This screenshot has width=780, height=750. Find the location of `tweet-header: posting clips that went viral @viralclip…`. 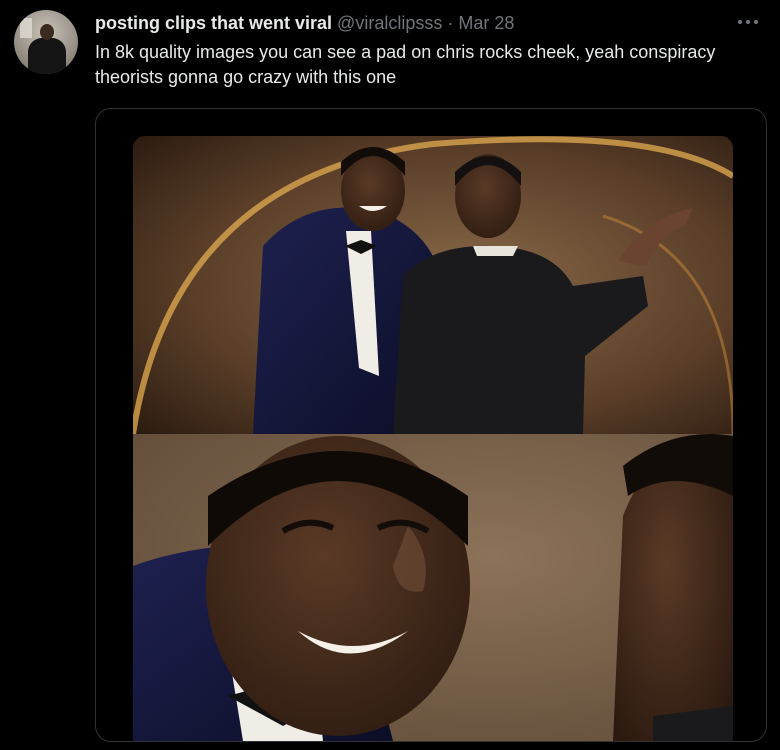

tweet-header: posting clips that went viral @viralclip… is located at coordinates (304, 23).